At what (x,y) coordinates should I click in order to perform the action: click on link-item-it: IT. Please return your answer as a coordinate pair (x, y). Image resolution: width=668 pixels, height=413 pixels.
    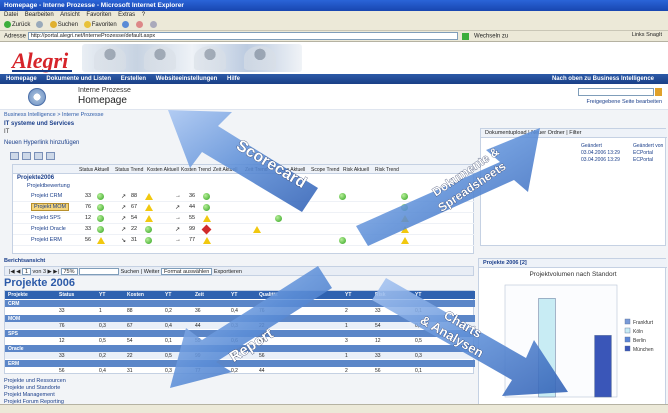
    Looking at the image, I should click on (6, 132).